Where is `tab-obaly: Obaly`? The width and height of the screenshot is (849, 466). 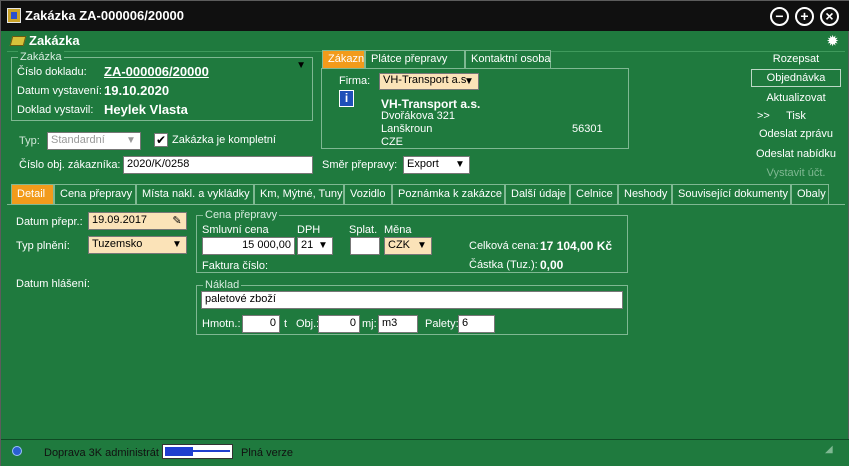 tab-obaly: Obaly is located at coordinates (810, 194).